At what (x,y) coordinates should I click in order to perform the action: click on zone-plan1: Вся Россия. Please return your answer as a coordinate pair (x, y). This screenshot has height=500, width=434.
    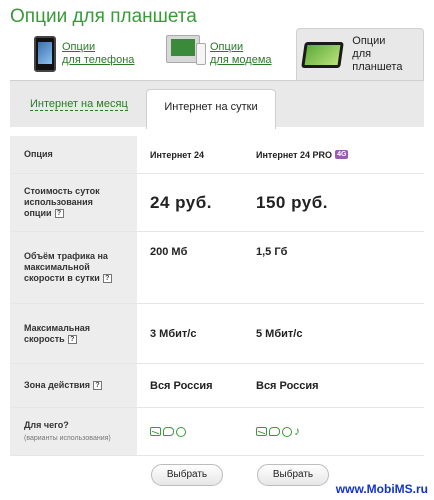
    Looking at the image, I should click on (181, 385).